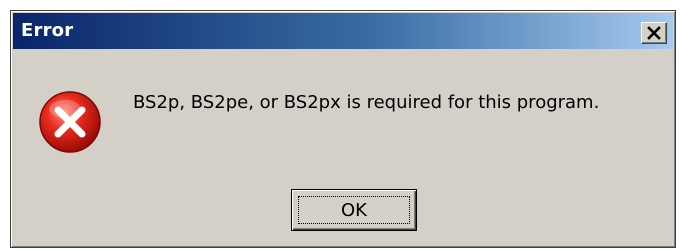 This screenshot has height=251, width=680. I want to click on error-icon, so click(70, 122).